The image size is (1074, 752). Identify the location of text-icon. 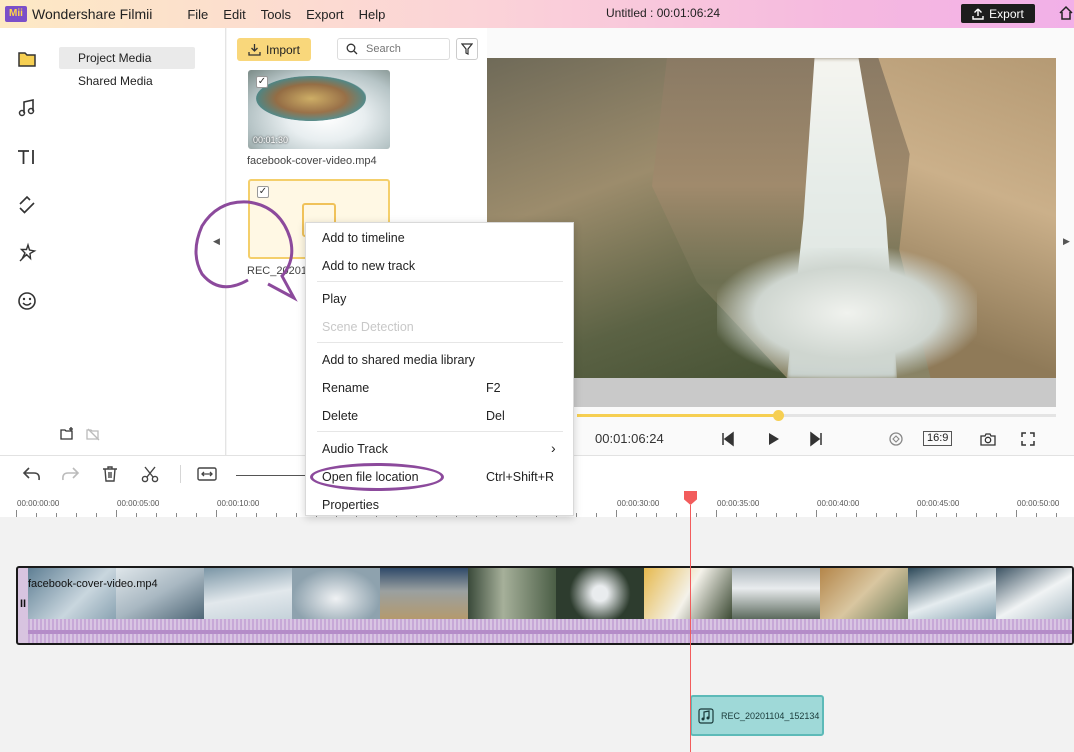
(27, 157).